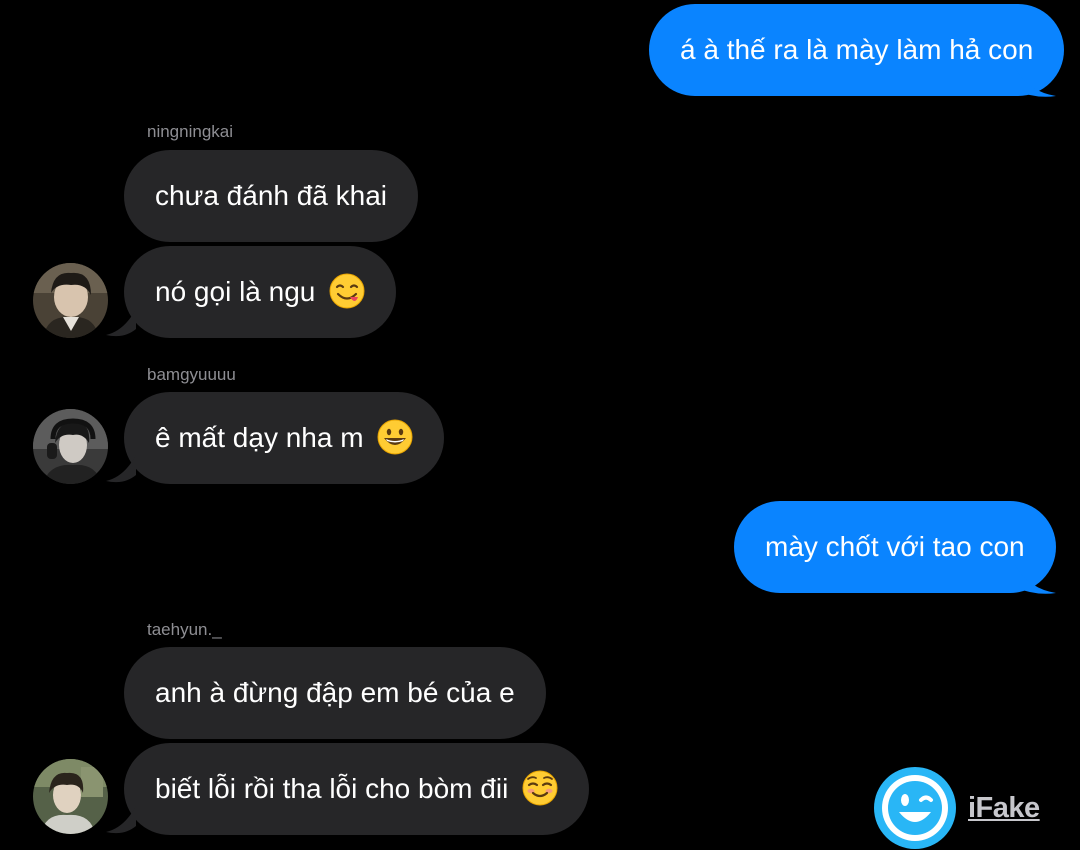 Image resolution: width=1080 pixels, height=850 pixels. I want to click on face-savoring-food-icon, so click(347, 291).